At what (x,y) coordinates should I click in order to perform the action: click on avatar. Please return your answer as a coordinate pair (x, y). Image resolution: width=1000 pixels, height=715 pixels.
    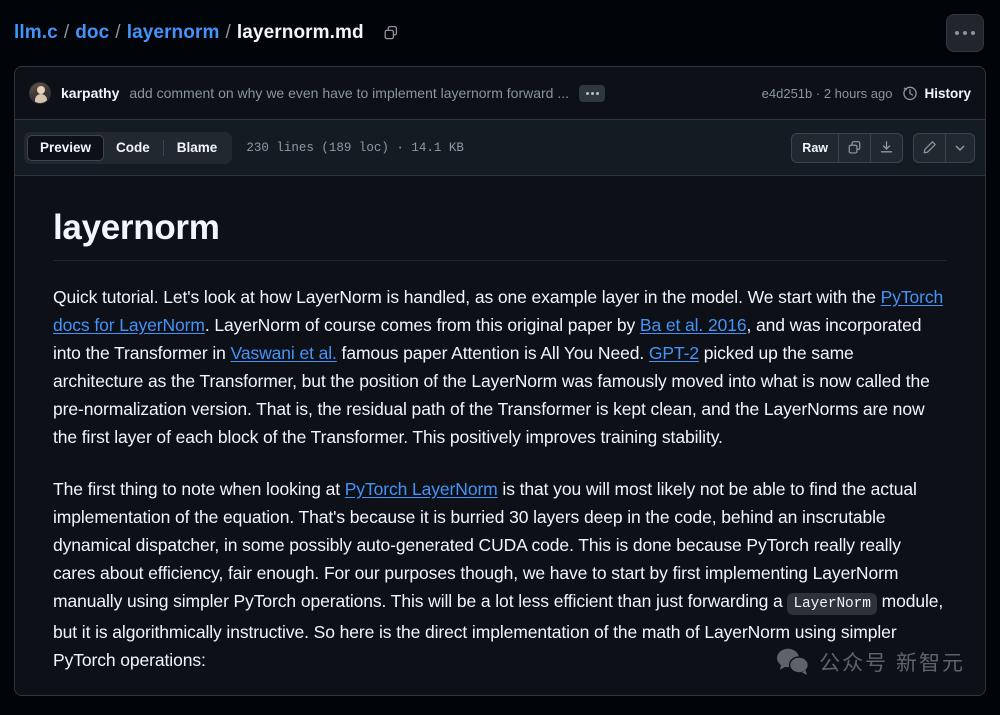
    Looking at the image, I should click on (40, 93).